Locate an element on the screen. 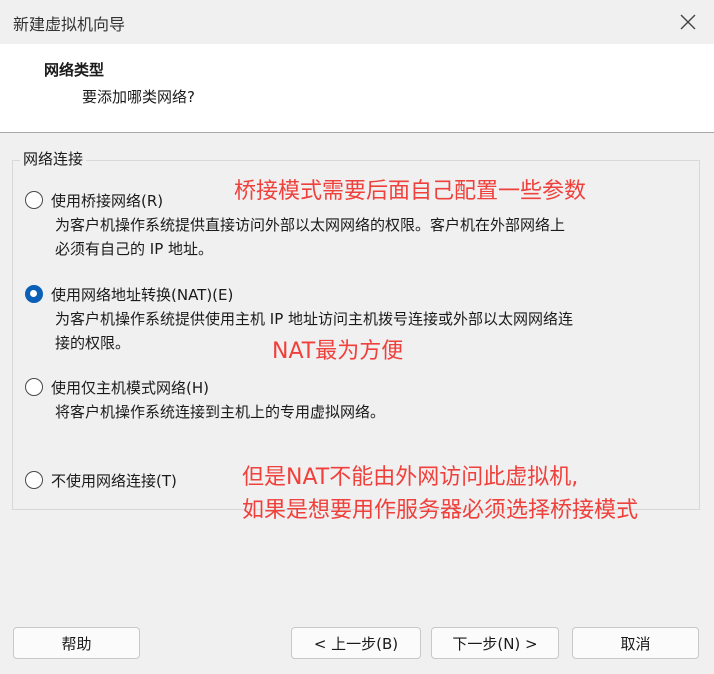 The height and width of the screenshot is (674, 714). wizard-header: 网络类型 要添加哪类网络? is located at coordinates (357, 88).